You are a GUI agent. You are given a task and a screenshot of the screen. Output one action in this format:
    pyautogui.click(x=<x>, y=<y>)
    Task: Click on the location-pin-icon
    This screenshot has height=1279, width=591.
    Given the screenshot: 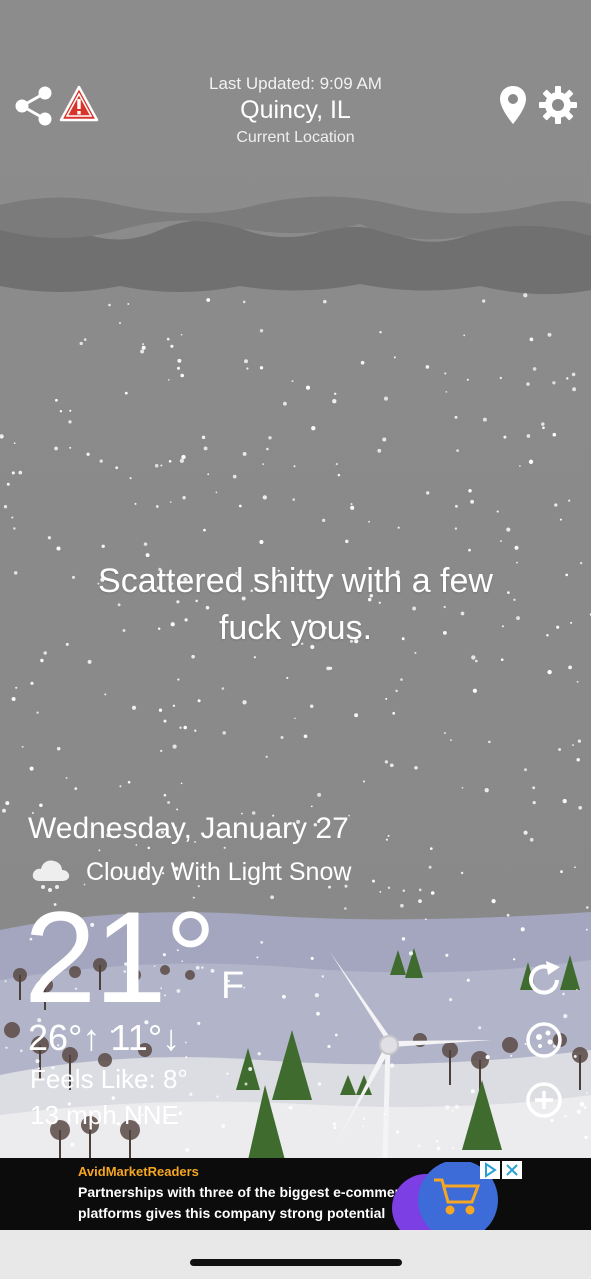 What is the action you would take?
    pyautogui.click(x=513, y=105)
    